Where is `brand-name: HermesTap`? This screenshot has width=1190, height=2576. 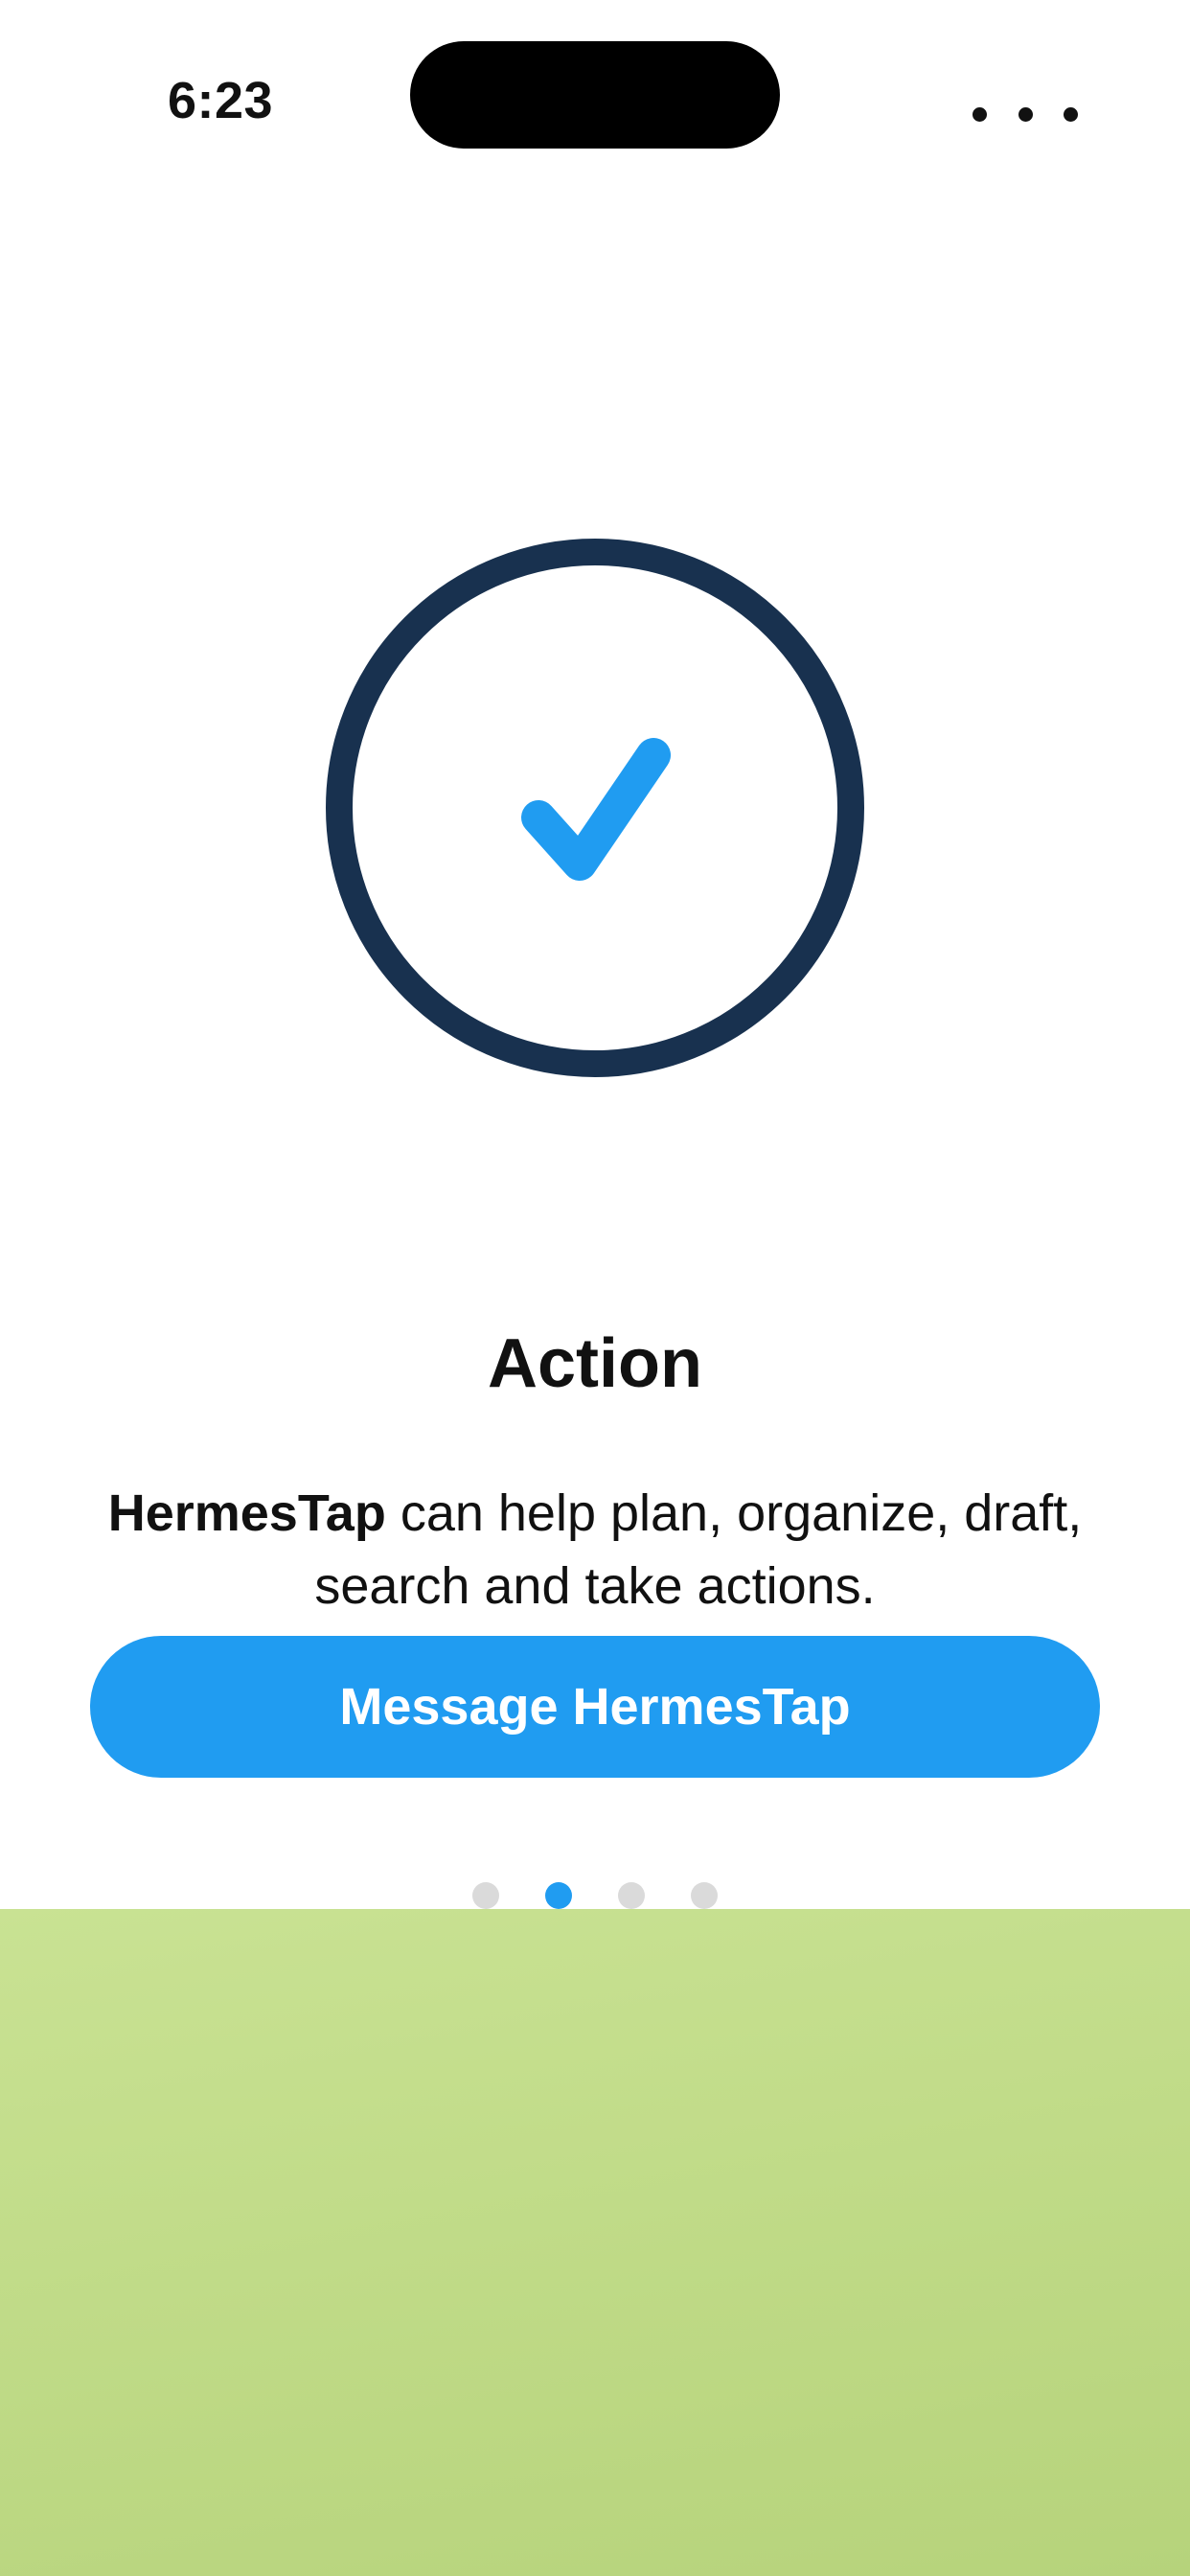 brand-name: HermesTap is located at coordinates (247, 1513).